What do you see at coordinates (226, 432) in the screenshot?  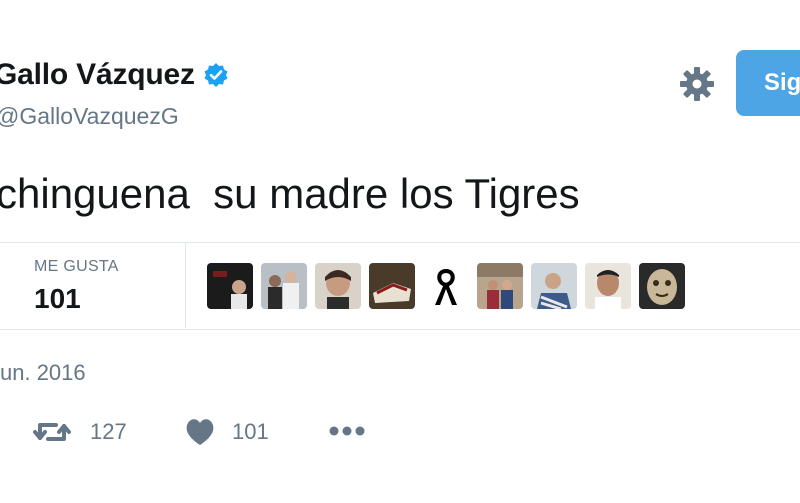 I see `like-action: 101` at bounding box center [226, 432].